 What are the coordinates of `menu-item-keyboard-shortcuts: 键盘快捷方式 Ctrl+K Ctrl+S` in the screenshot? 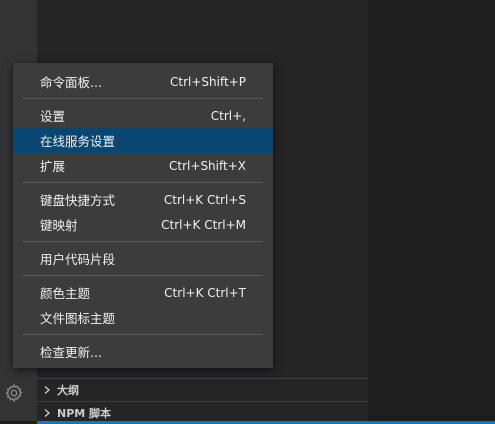 It's located at (143, 199).